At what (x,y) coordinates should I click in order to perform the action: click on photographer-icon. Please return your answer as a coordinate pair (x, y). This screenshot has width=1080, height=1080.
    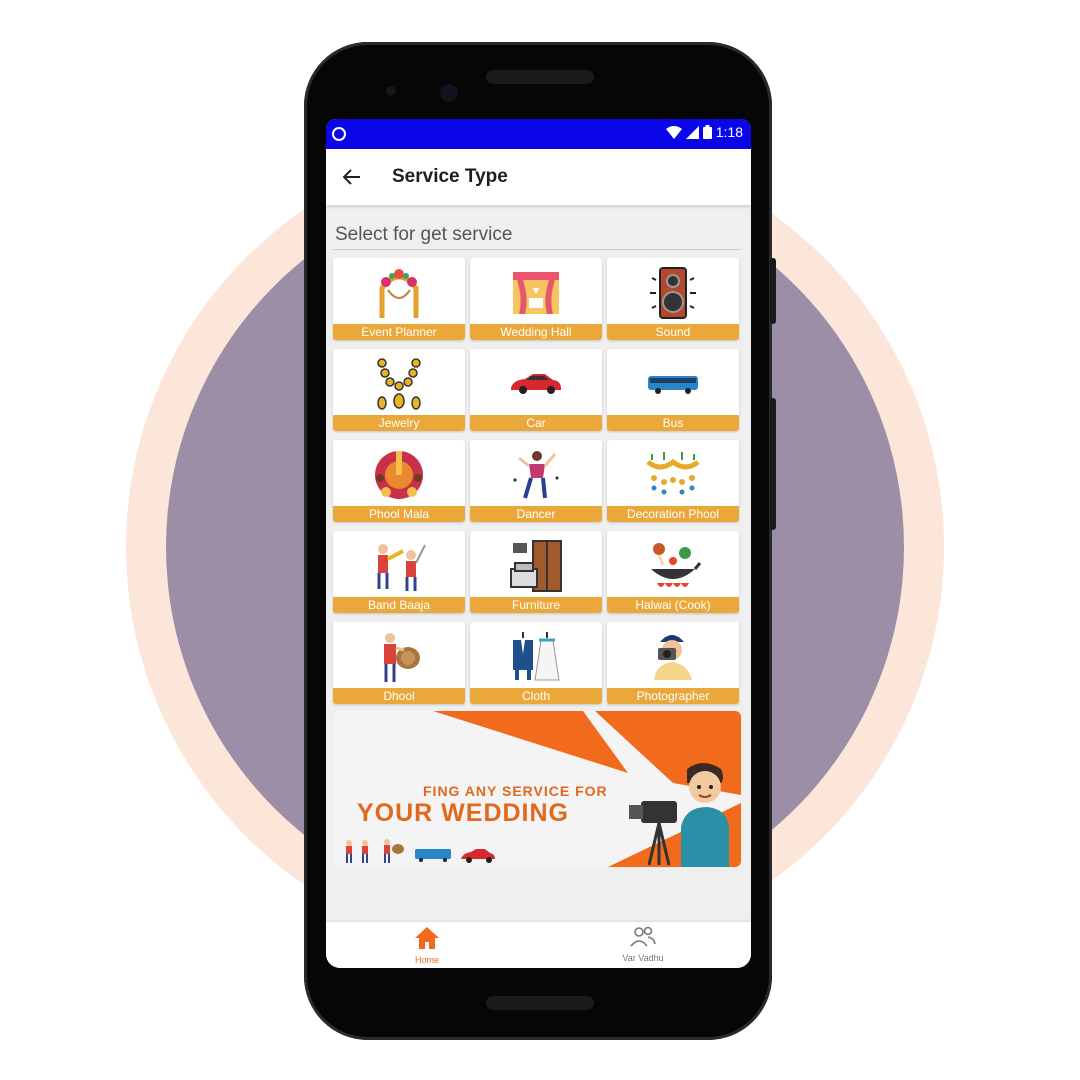
    Looking at the image, I should click on (673, 657).